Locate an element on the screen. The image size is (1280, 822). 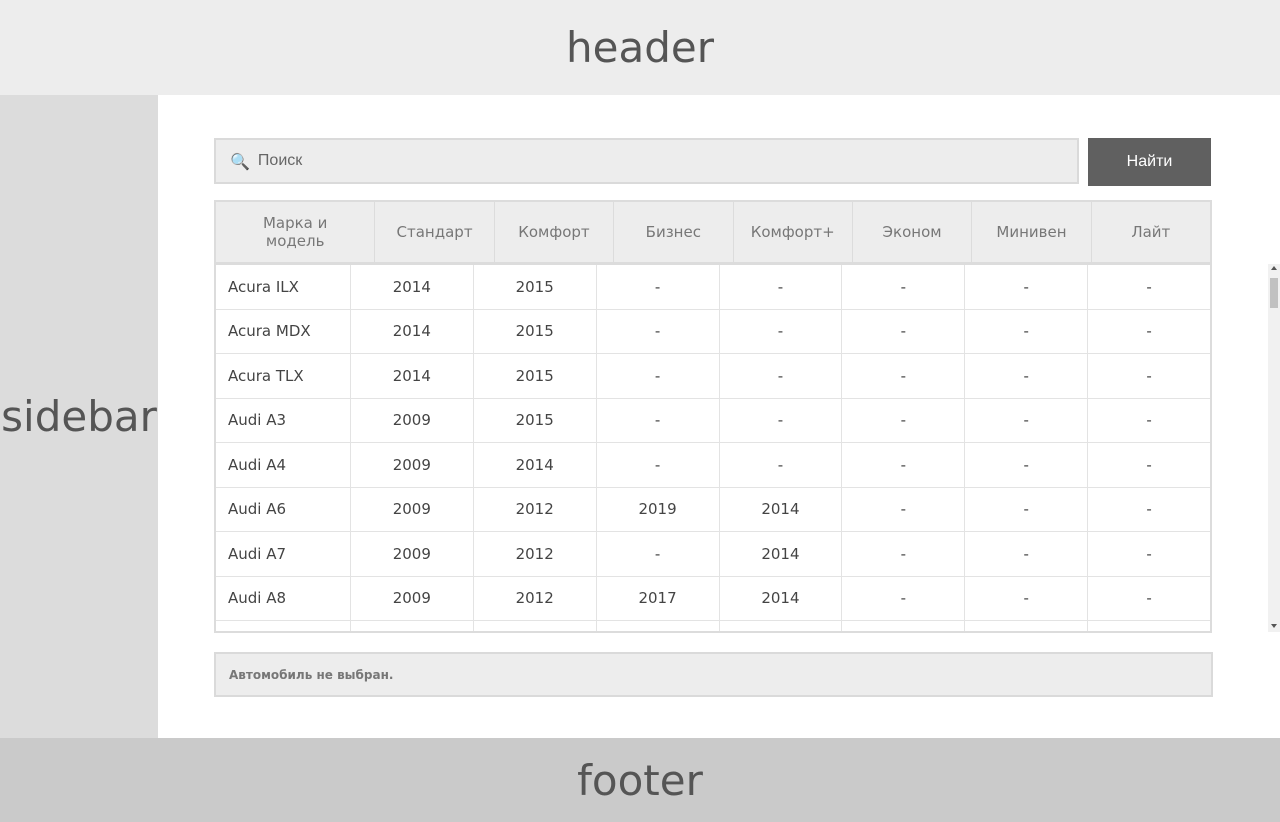
car-model-cell: Audi A6 is located at coordinates (283, 509).